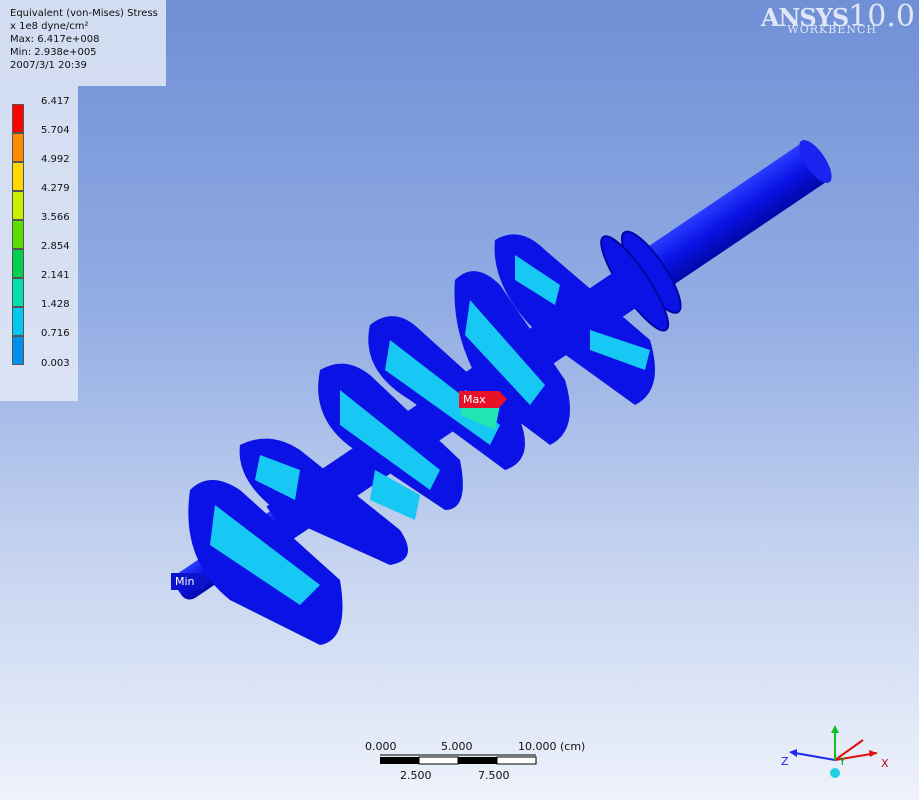 The height and width of the screenshot is (800, 919). I want to click on max-probe-label: Max, so click(483, 399).